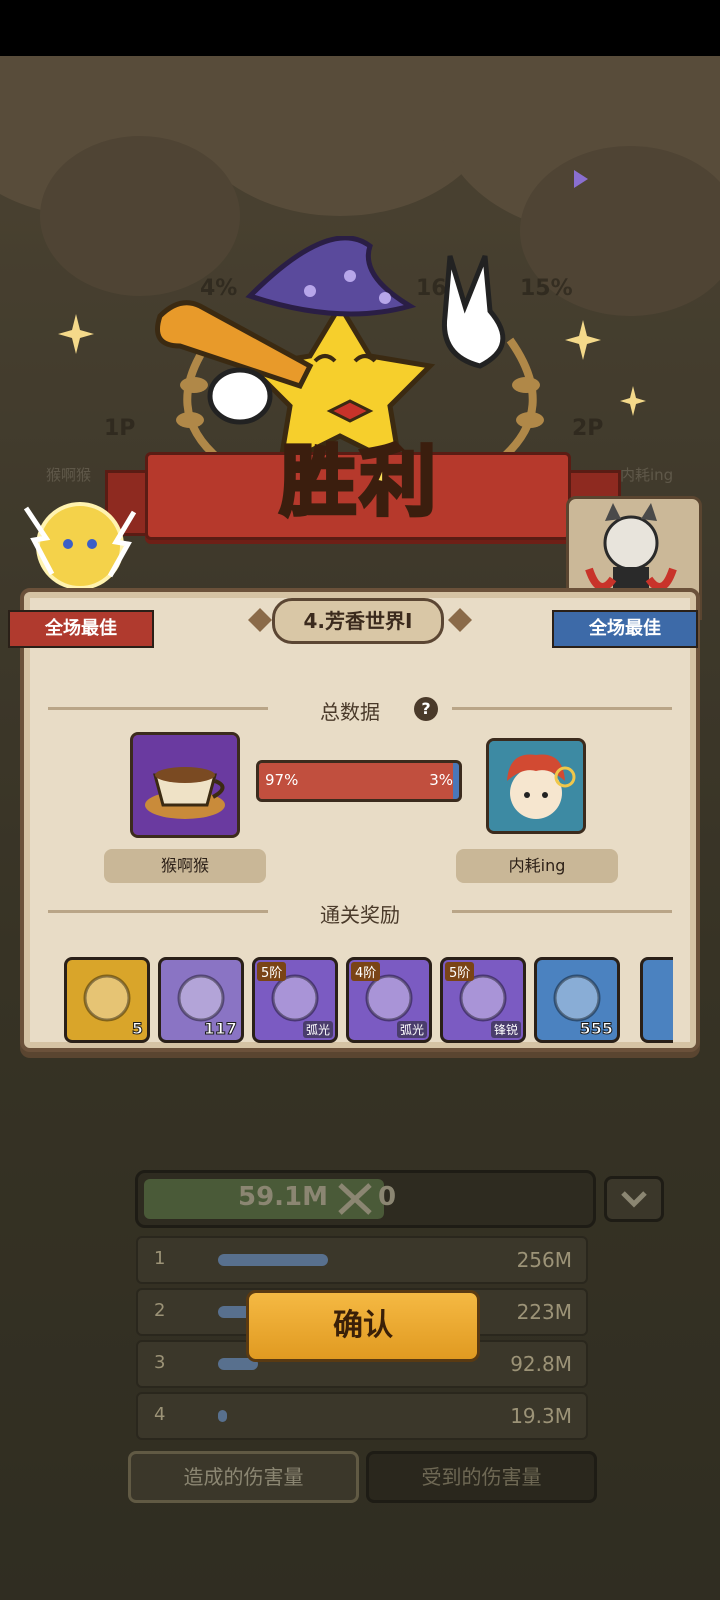 This screenshot has width=720, height=1600. What do you see at coordinates (581, 179) in the screenshot?
I see `confetti-icon` at bounding box center [581, 179].